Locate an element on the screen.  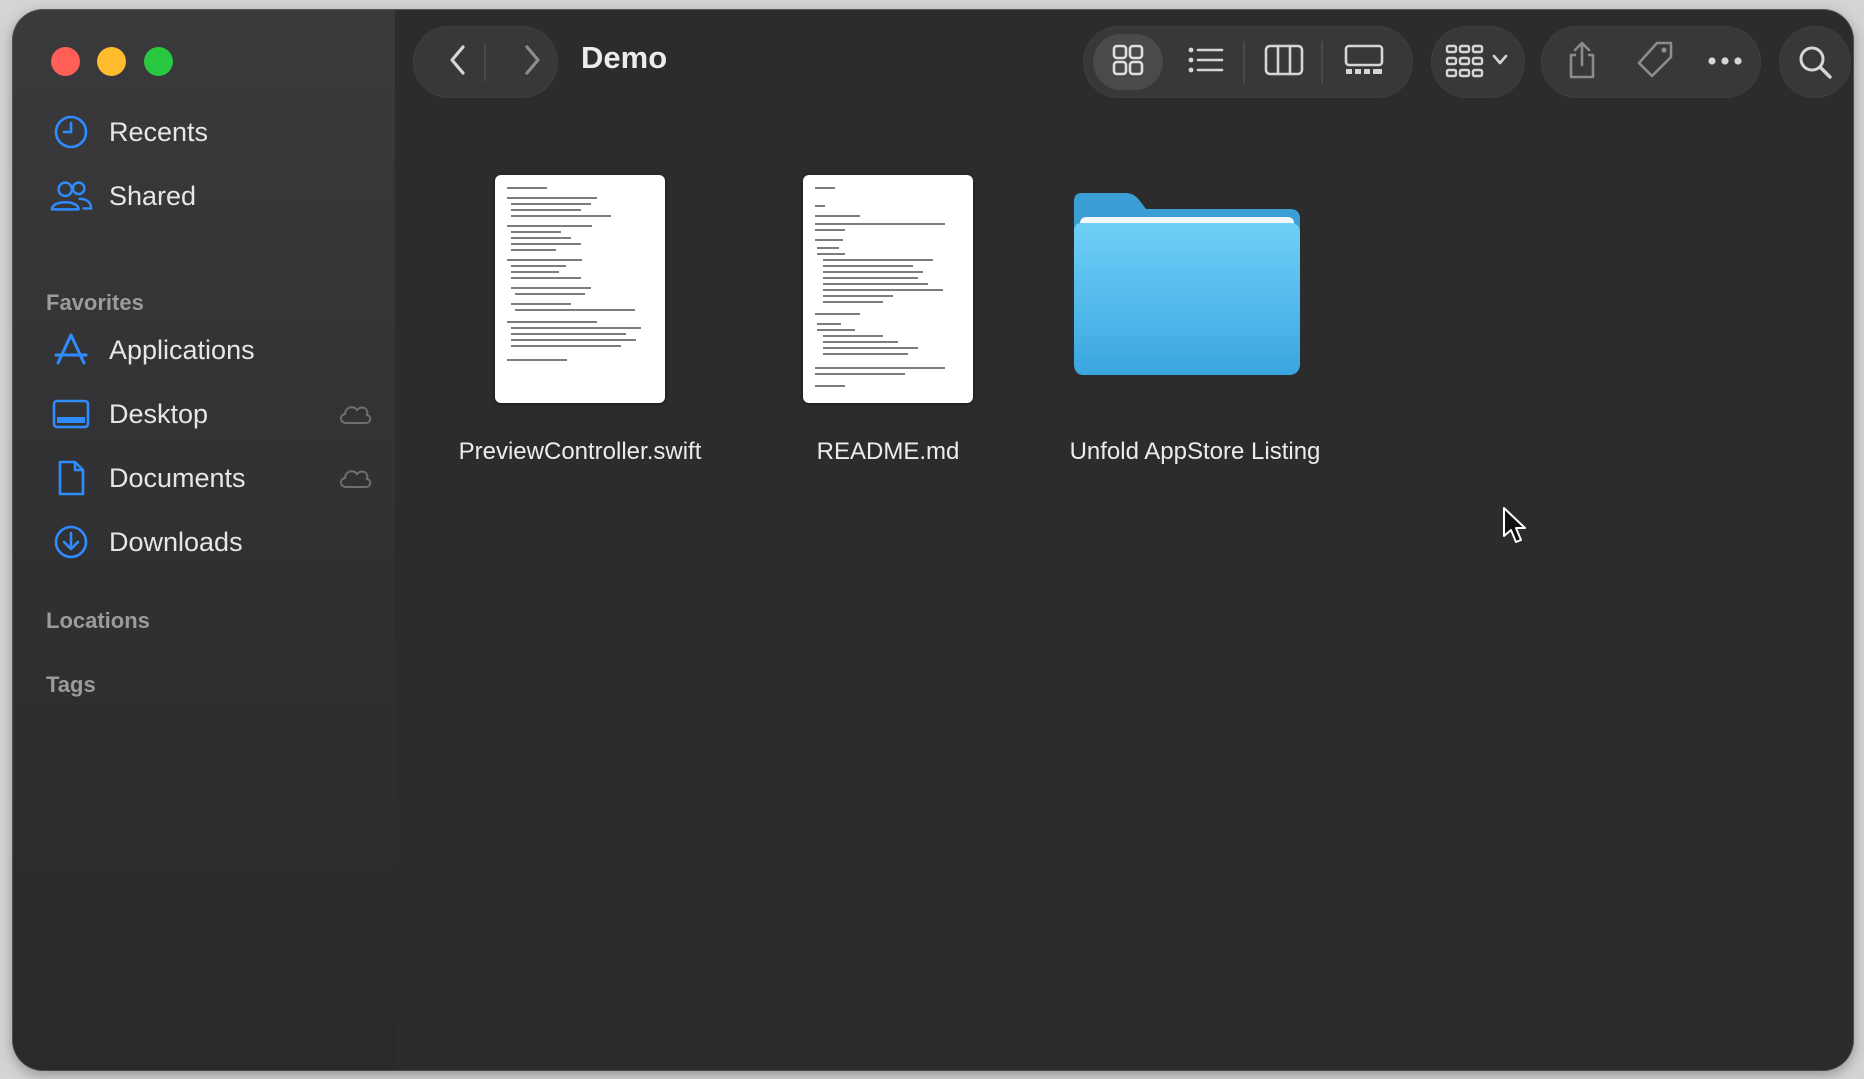
gallery-view-button is located at coordinates (1364, 62).